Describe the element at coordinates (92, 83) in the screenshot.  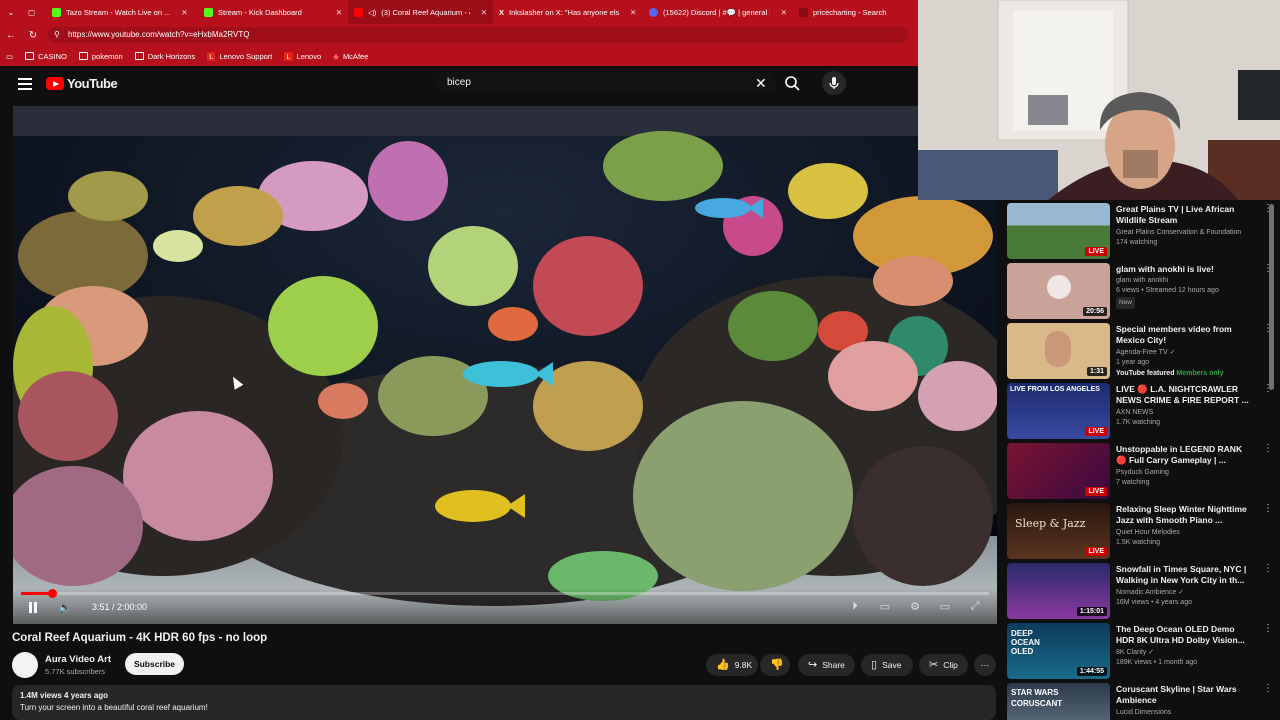
I see `logo-text: YouTube` at that location.